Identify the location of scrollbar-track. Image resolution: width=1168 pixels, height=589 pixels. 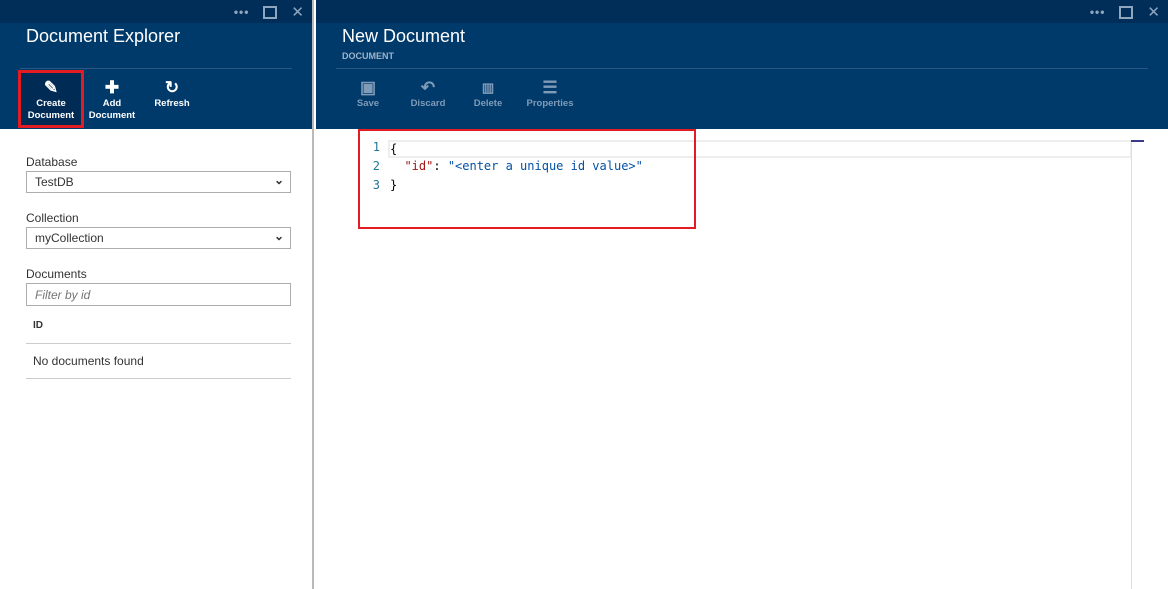
(1131, 364).